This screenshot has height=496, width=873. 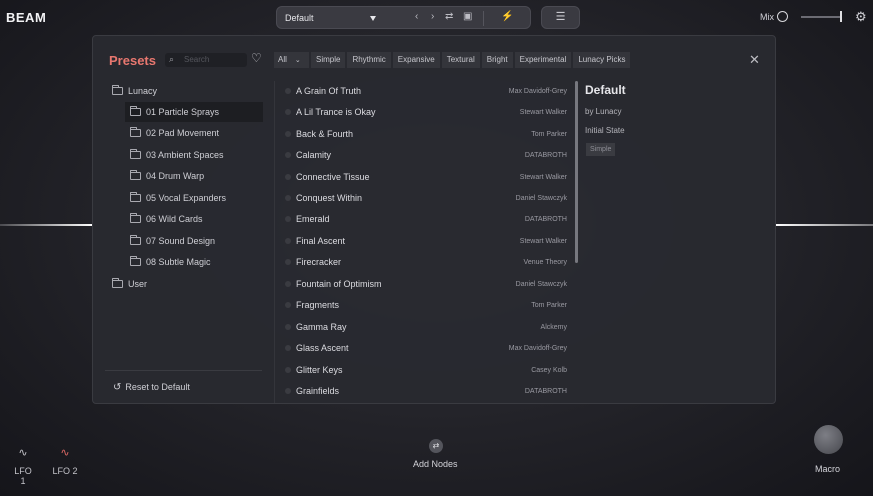 I want to click on folder-user: User, so click(x=187, y=284).